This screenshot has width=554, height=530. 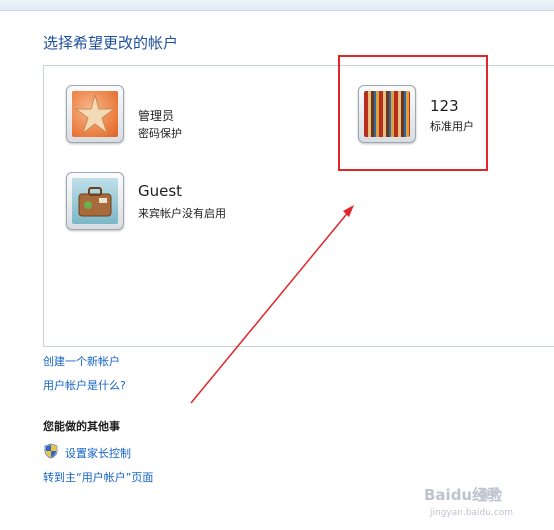 I want to click on suitcase-picture, so click(x=95, y=201).